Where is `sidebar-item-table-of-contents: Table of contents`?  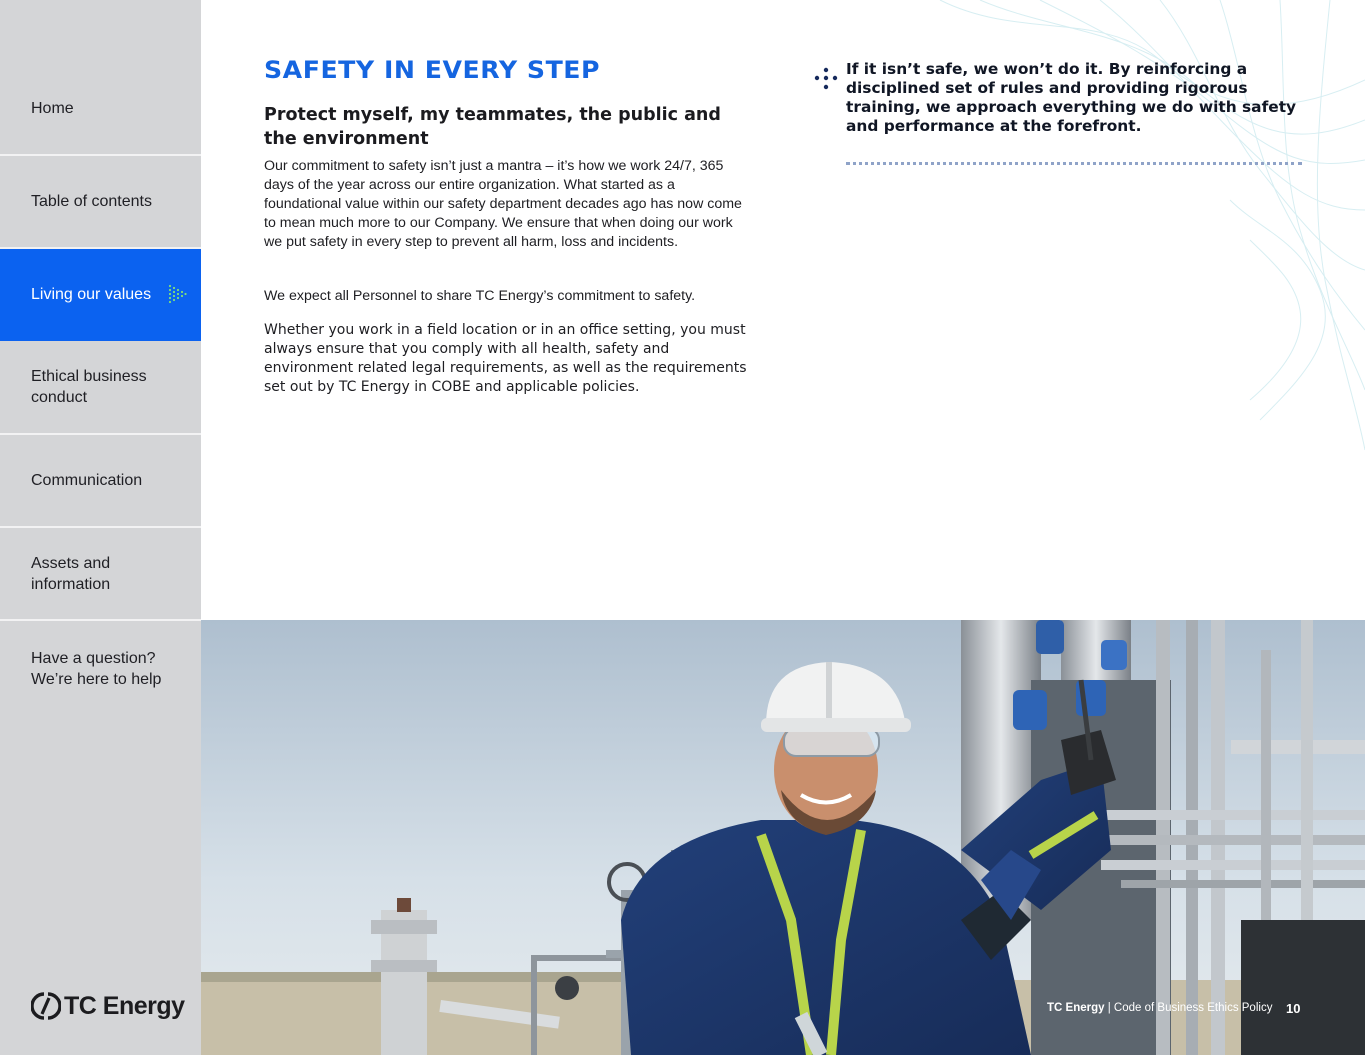
sidebar-item-table-of-contents: Table of contents is located at coordinates (100, 202).